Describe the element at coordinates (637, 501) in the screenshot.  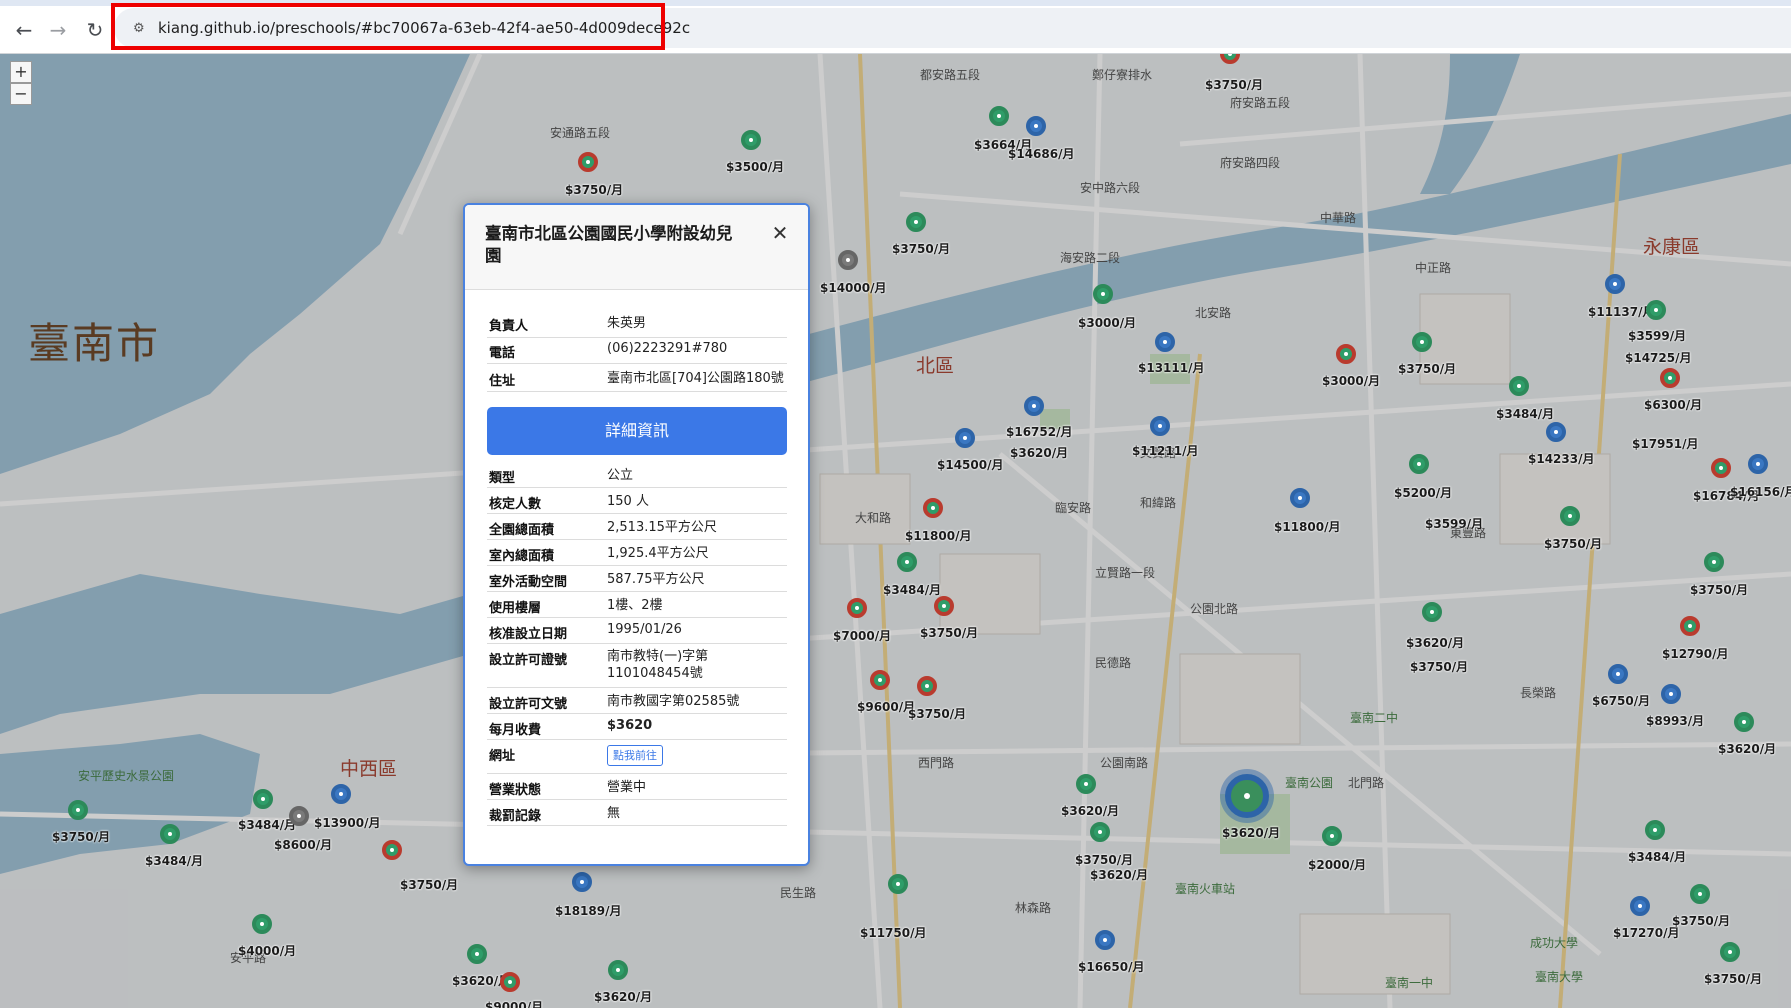
I see `info-row: 核定人數 150 人` at that location.